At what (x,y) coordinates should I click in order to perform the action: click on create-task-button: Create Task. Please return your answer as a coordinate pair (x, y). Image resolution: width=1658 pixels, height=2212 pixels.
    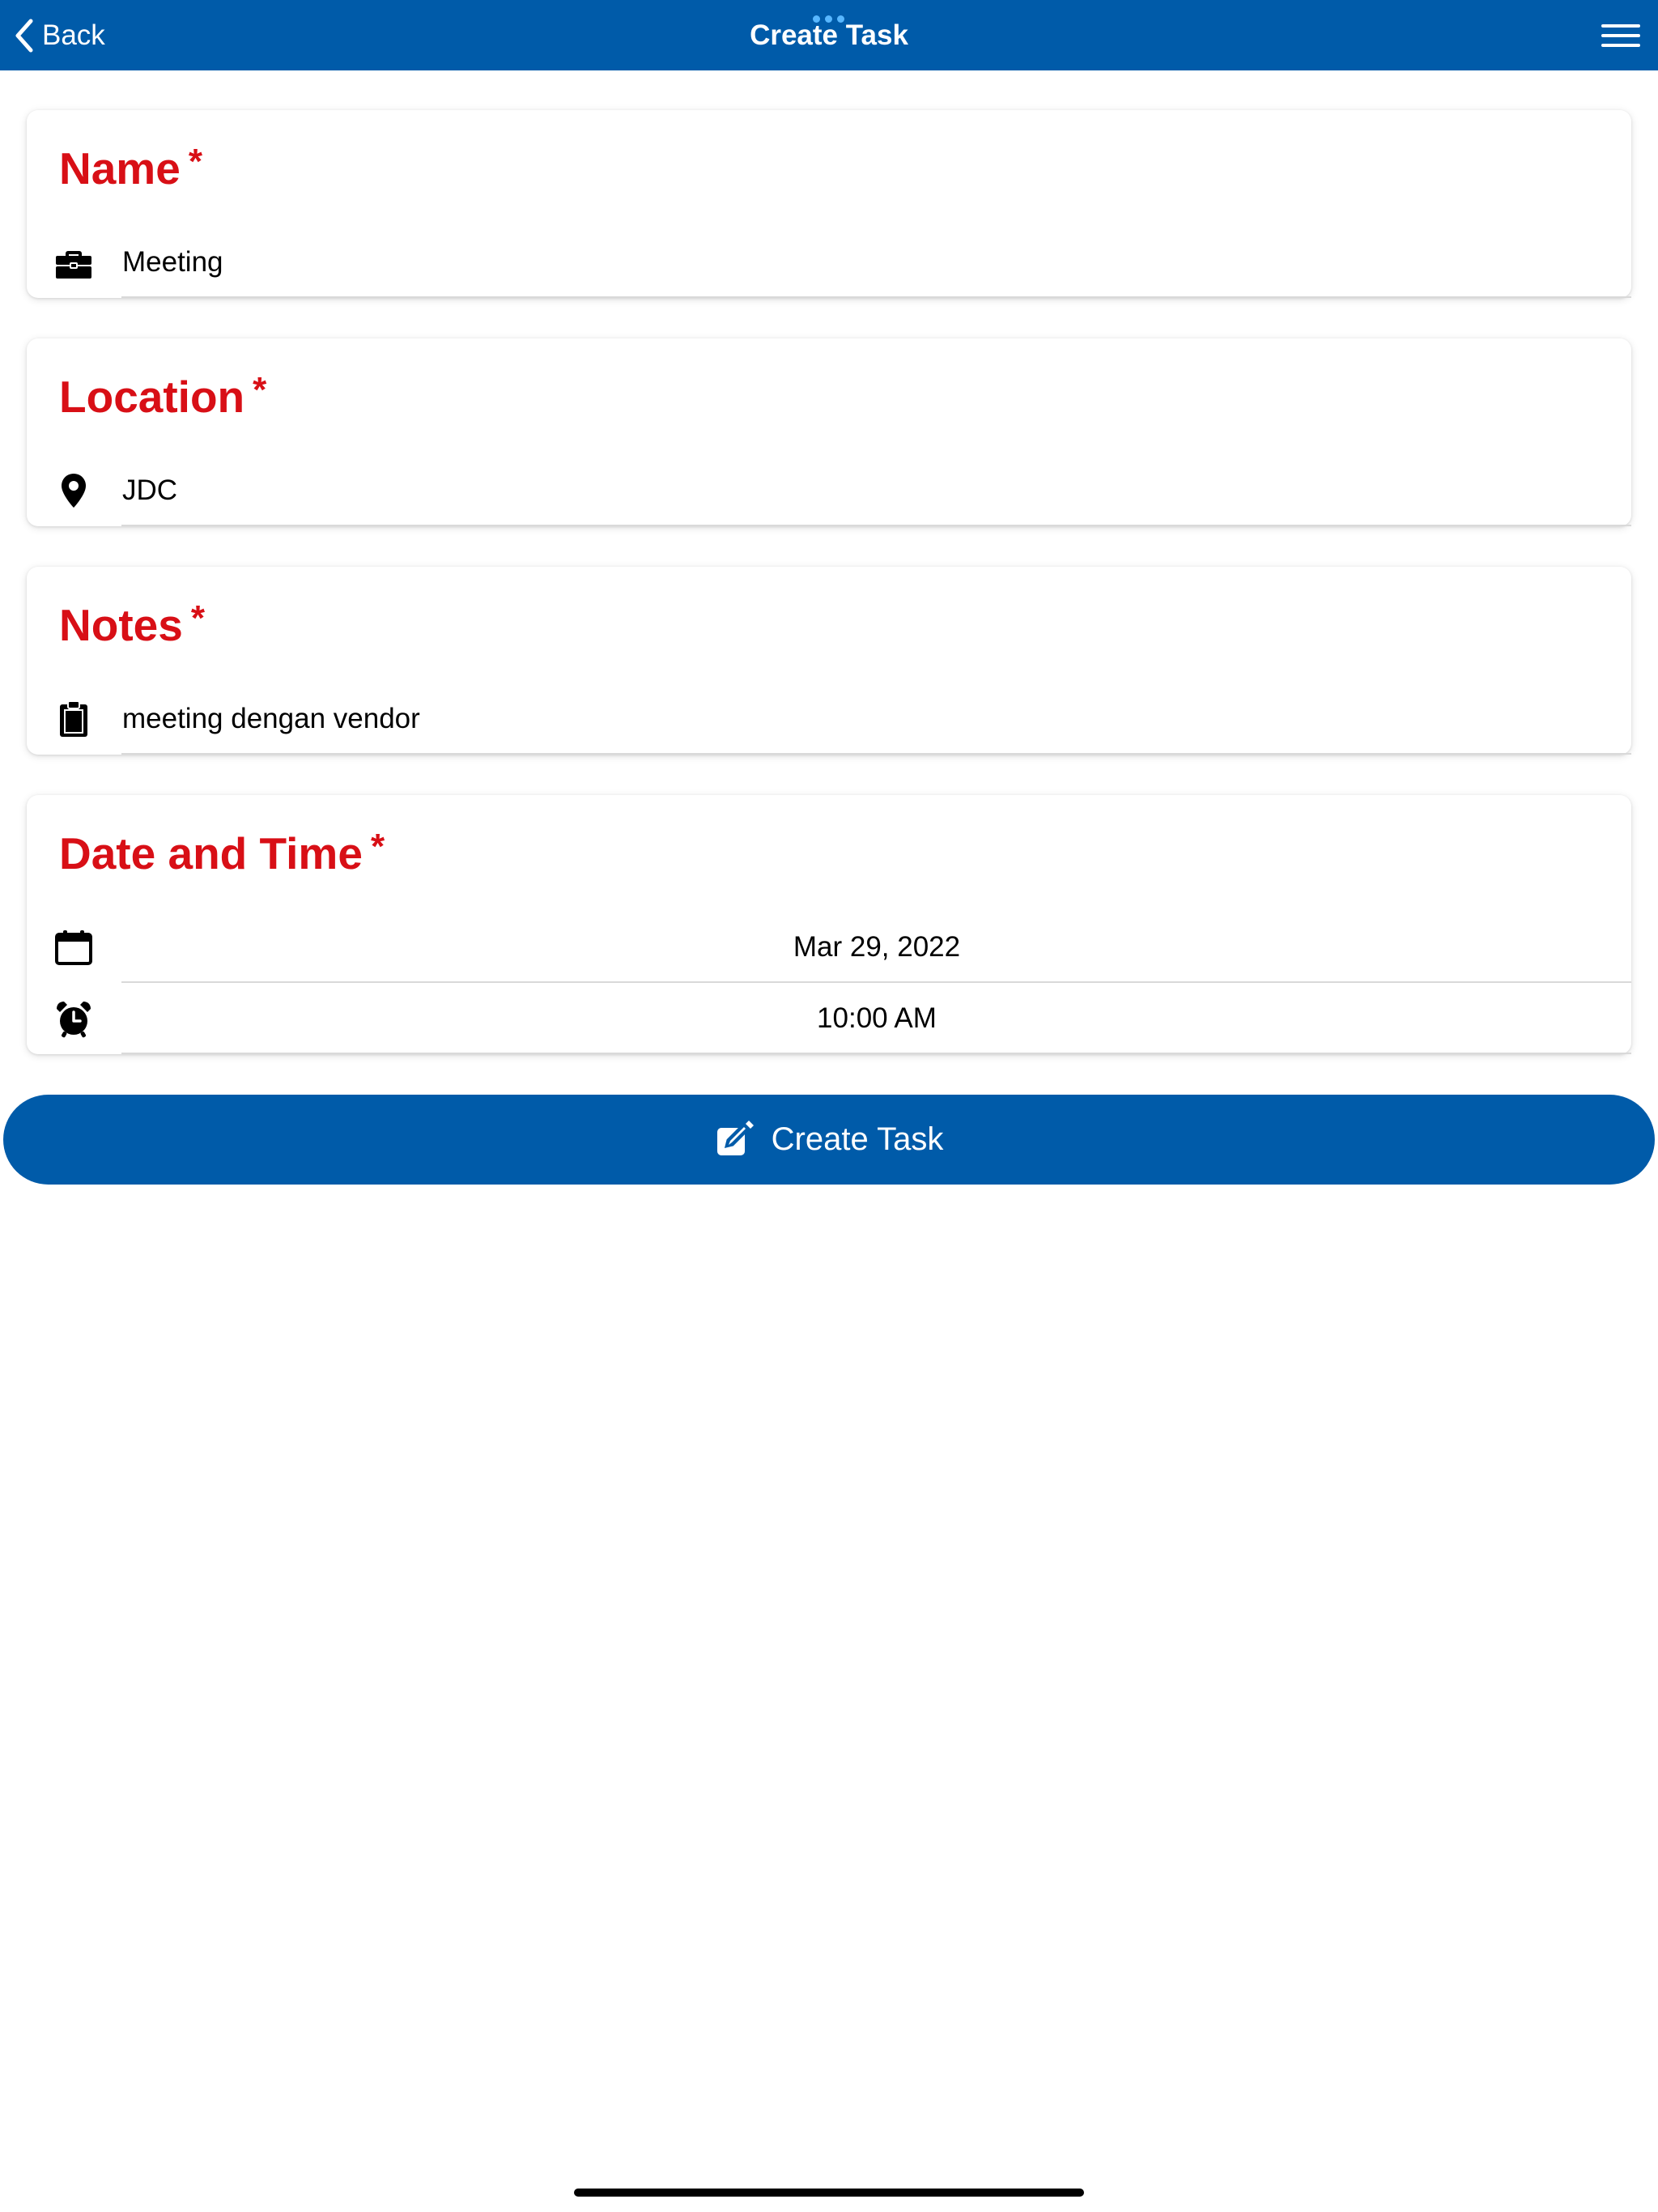
    Looking at the image, I should click on (829, 1140).